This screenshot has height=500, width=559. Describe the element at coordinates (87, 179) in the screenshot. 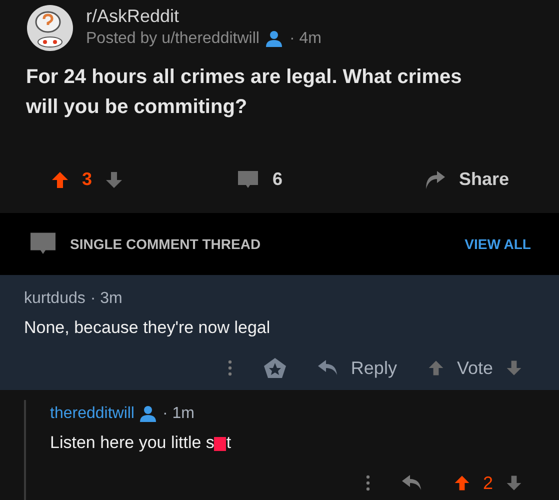

I see `score: 3` at that location.